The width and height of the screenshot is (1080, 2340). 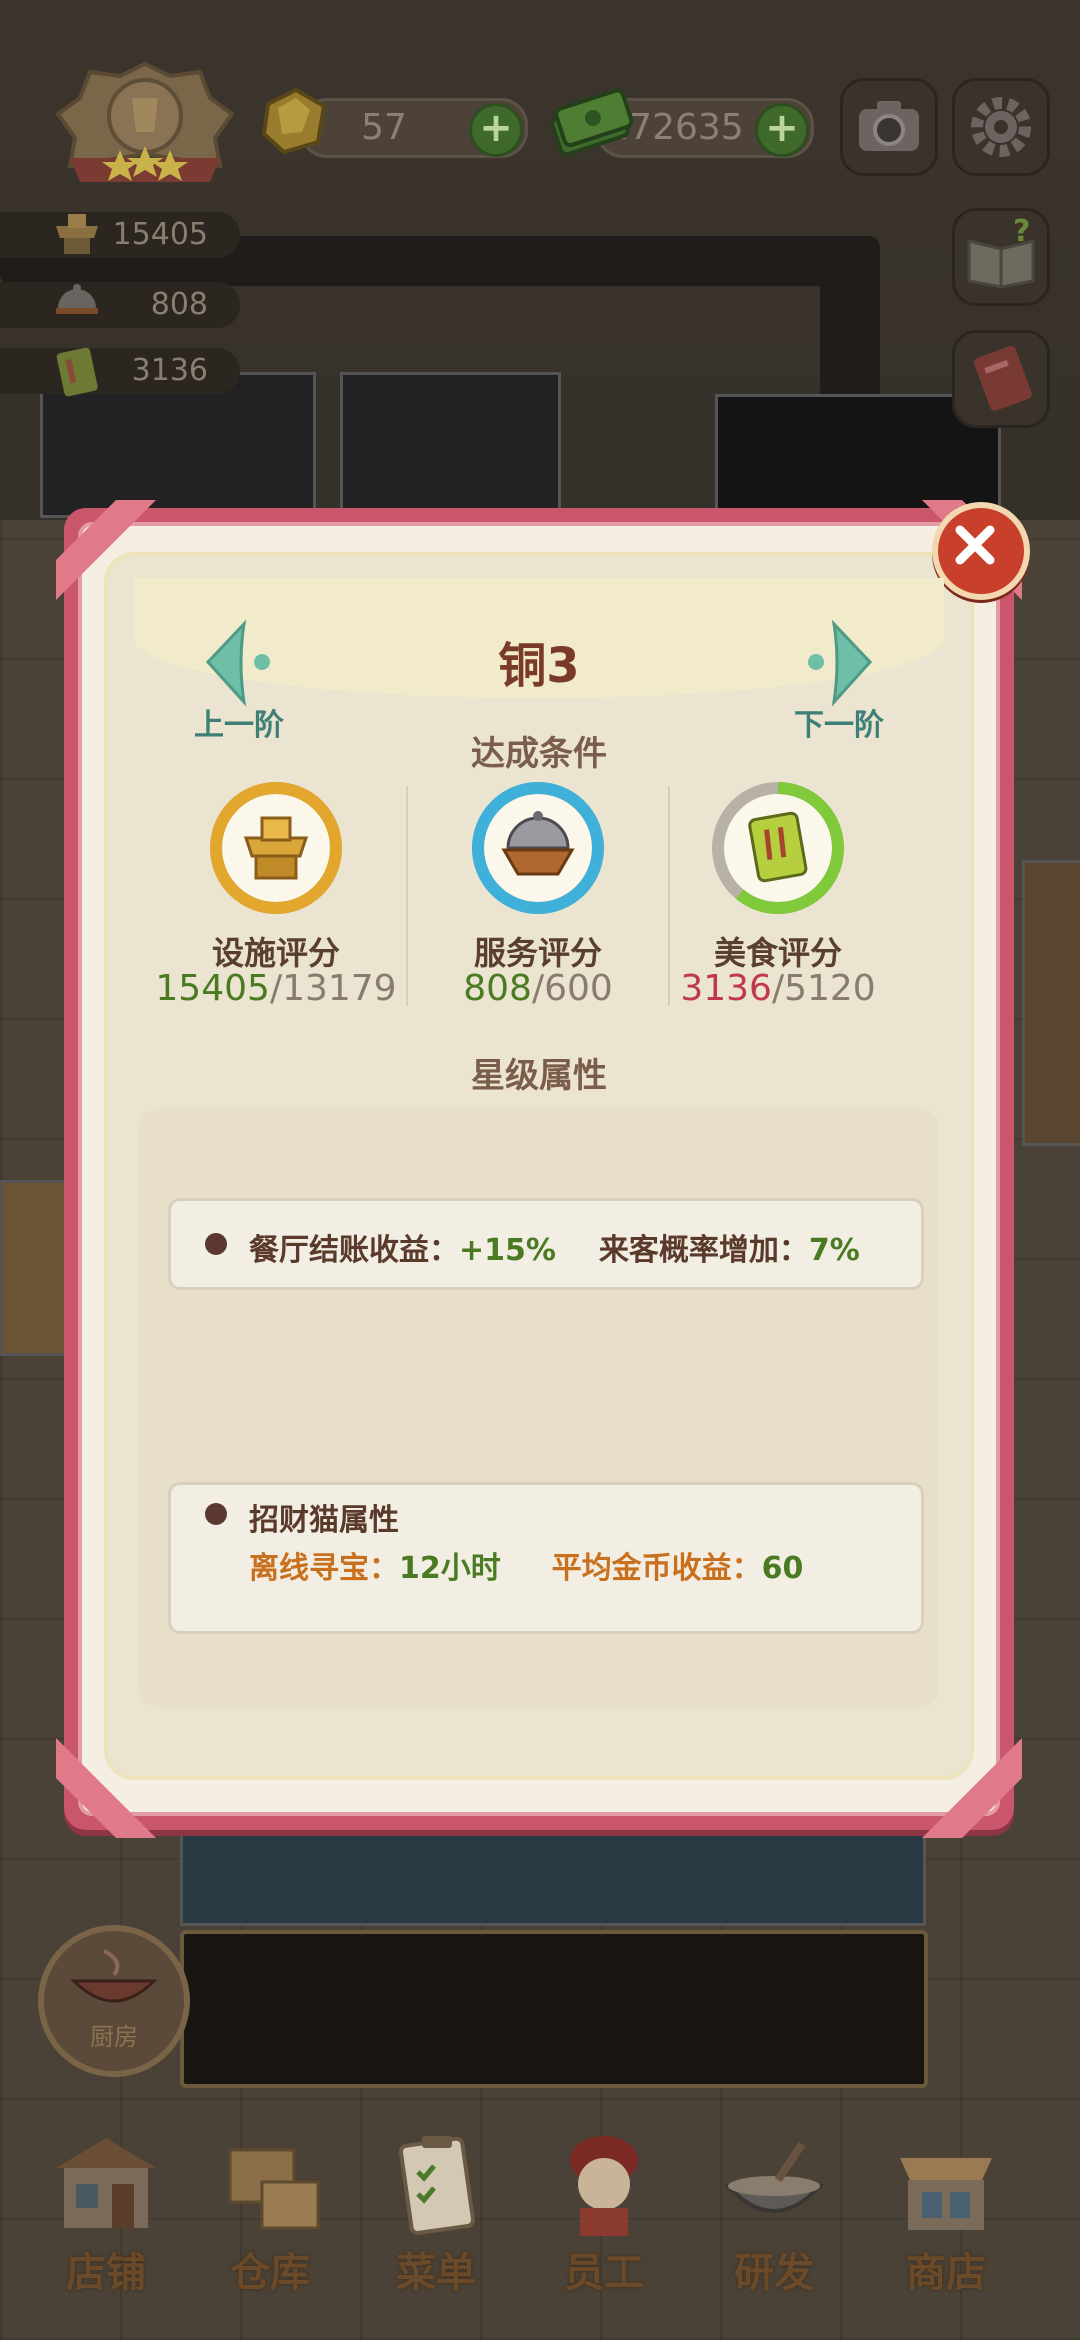 What do you see at coordinates (726, 988) in the screenshot?
I see `metric-current: 3136` at bounding box center [726, 988].